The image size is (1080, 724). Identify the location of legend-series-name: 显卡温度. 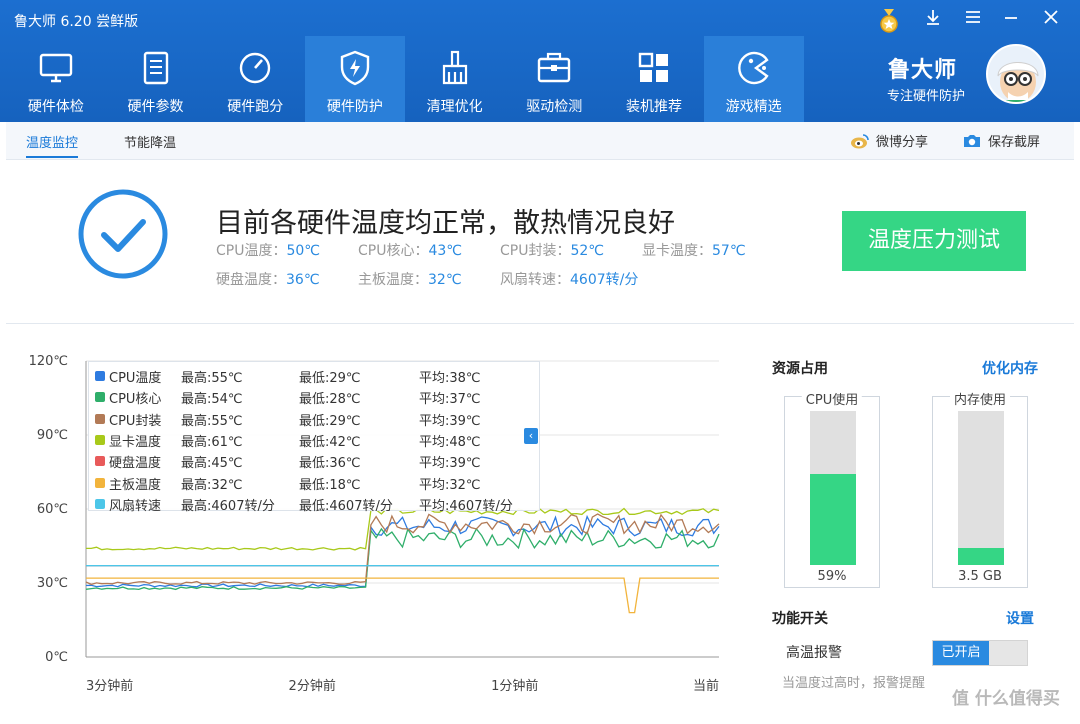
(135, 442).